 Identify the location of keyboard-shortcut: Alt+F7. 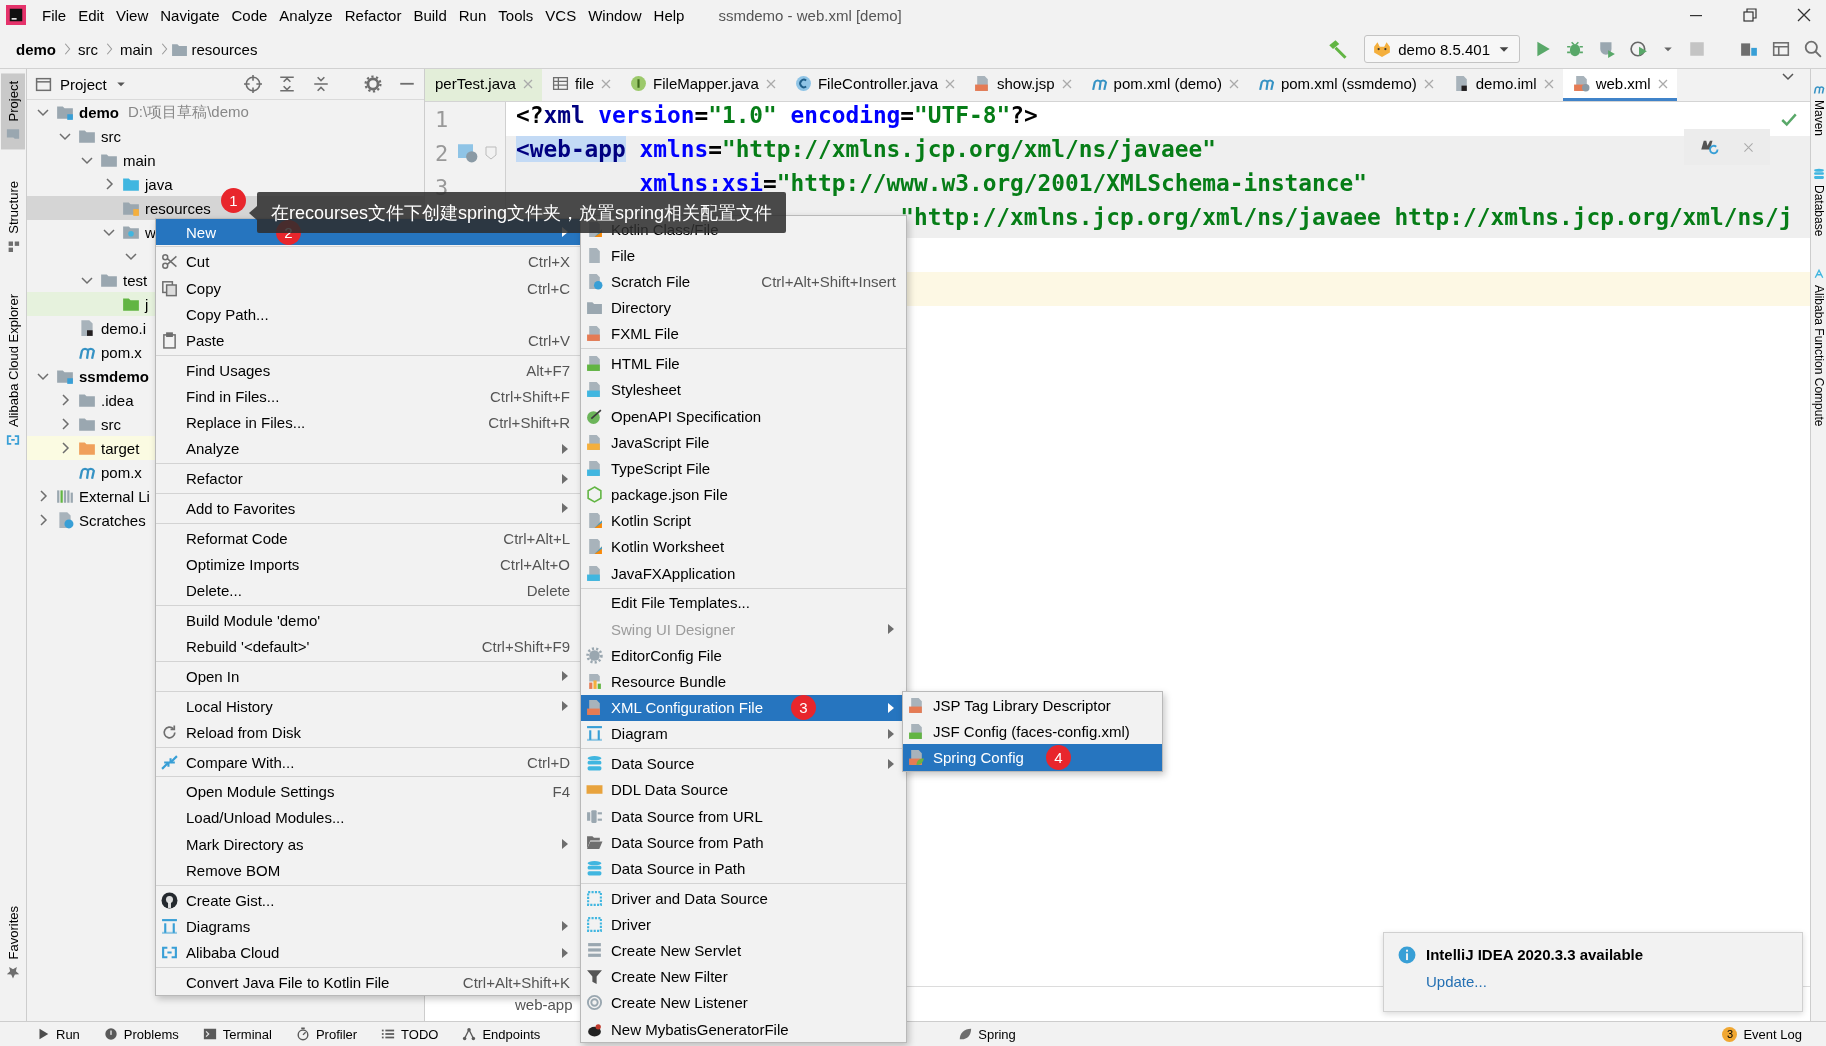
(547, 370).